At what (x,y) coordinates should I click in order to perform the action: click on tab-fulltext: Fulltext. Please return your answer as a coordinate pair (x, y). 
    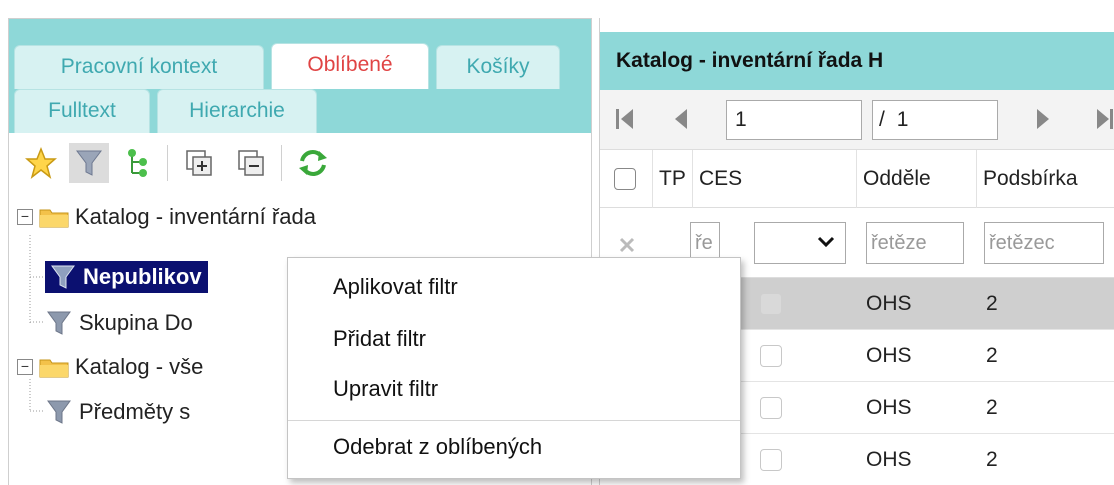
    Looking at the image, I should click on (82, 111).